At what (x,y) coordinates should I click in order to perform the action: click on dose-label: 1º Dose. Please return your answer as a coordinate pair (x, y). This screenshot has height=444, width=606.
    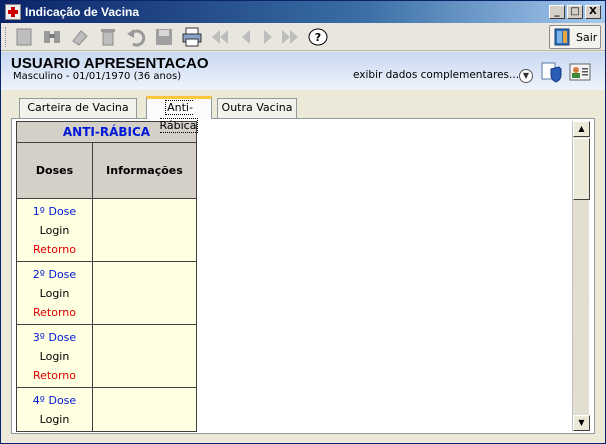
    Looking at the image, I should click on (54, 211).